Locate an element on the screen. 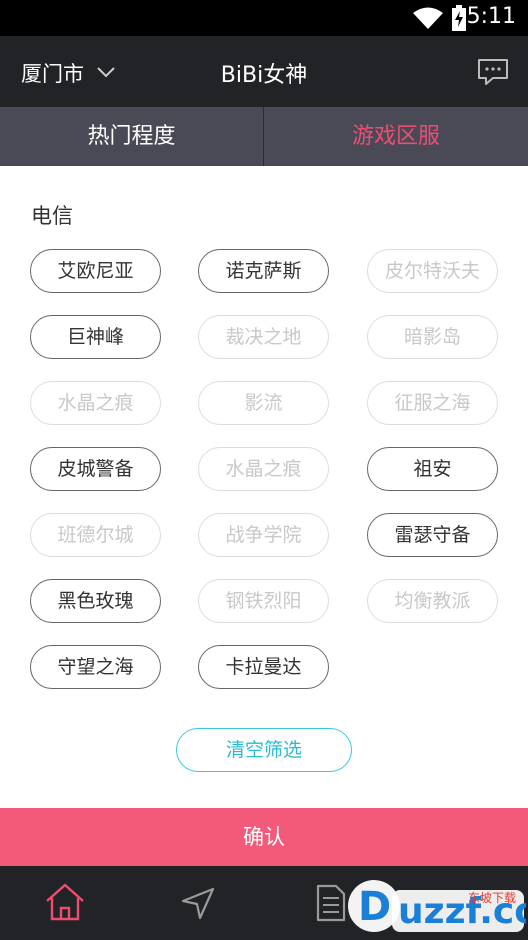 The height and width of the screenshot is (940, 528). filter-tabs: 热门程度 游戏区服 is located at coordinates (264, 136).